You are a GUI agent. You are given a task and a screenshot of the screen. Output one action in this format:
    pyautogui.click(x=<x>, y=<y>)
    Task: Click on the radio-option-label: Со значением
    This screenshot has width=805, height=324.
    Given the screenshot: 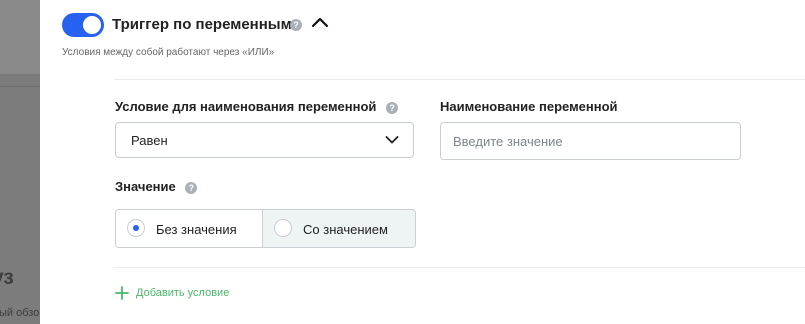 What is the action you would take?
    pyautogui.click(x=345, y=229)
    